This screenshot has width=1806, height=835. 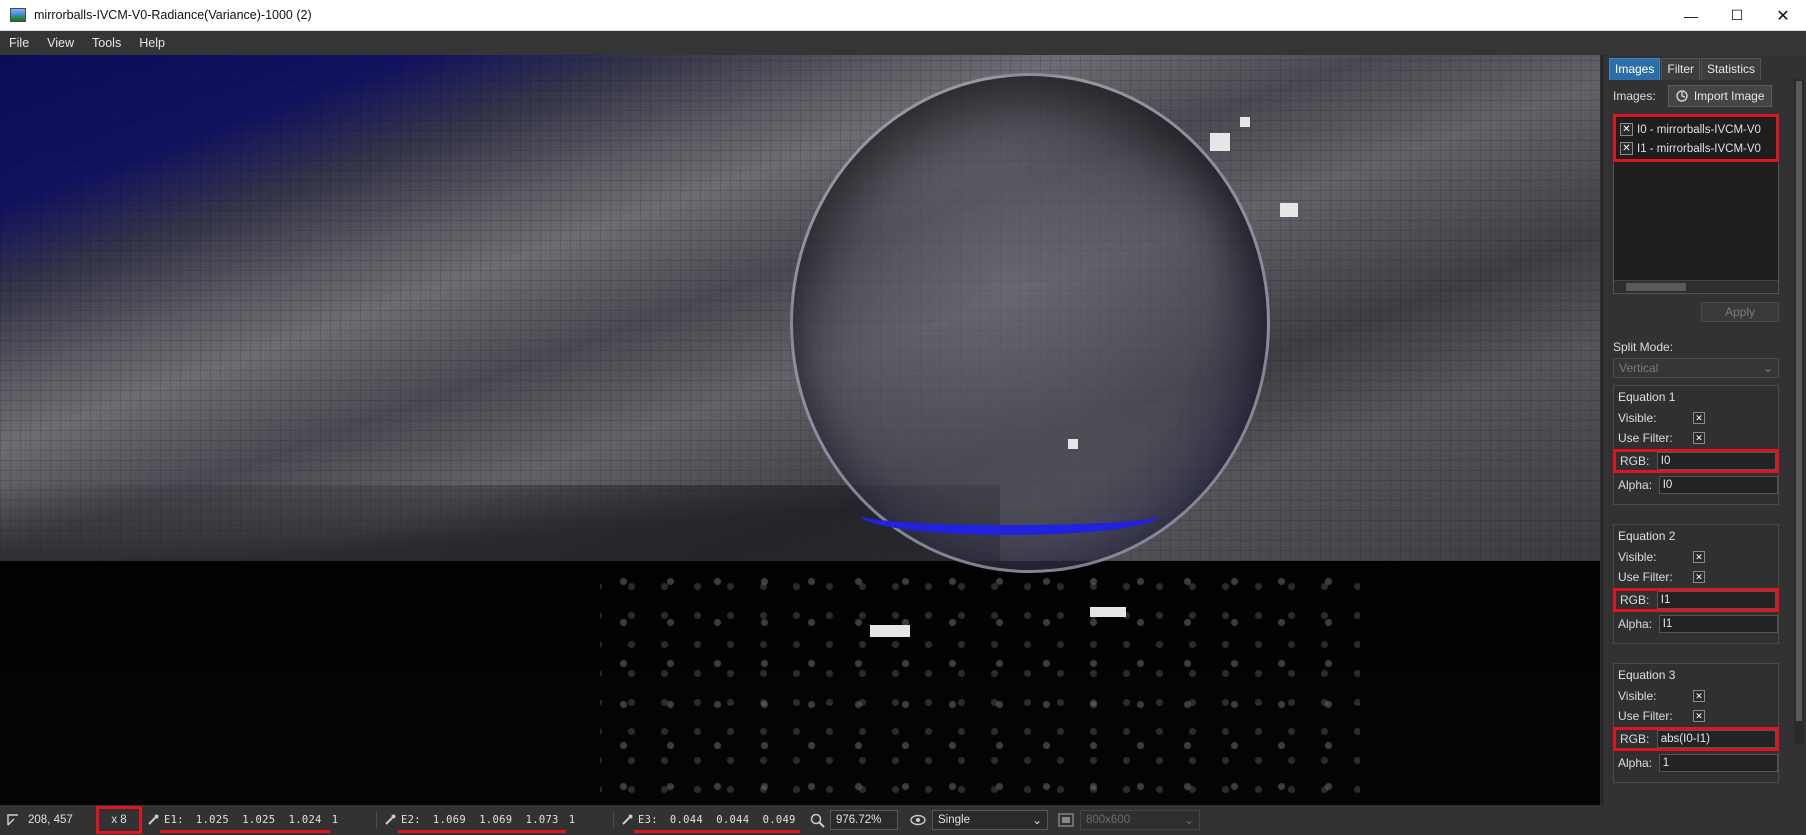 I want to click on maximize-button: ☐, so click(x=1737, y=15).